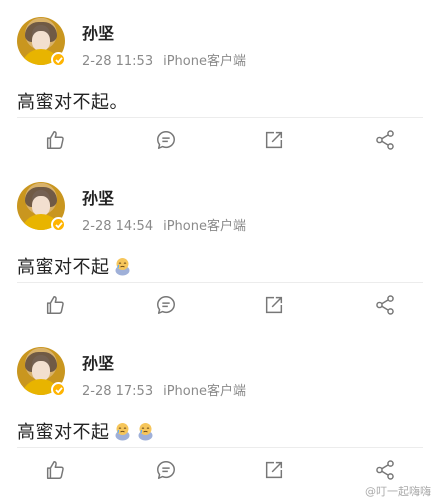  I want to click on post-time: 2-28 17:53, so click(118, 391).